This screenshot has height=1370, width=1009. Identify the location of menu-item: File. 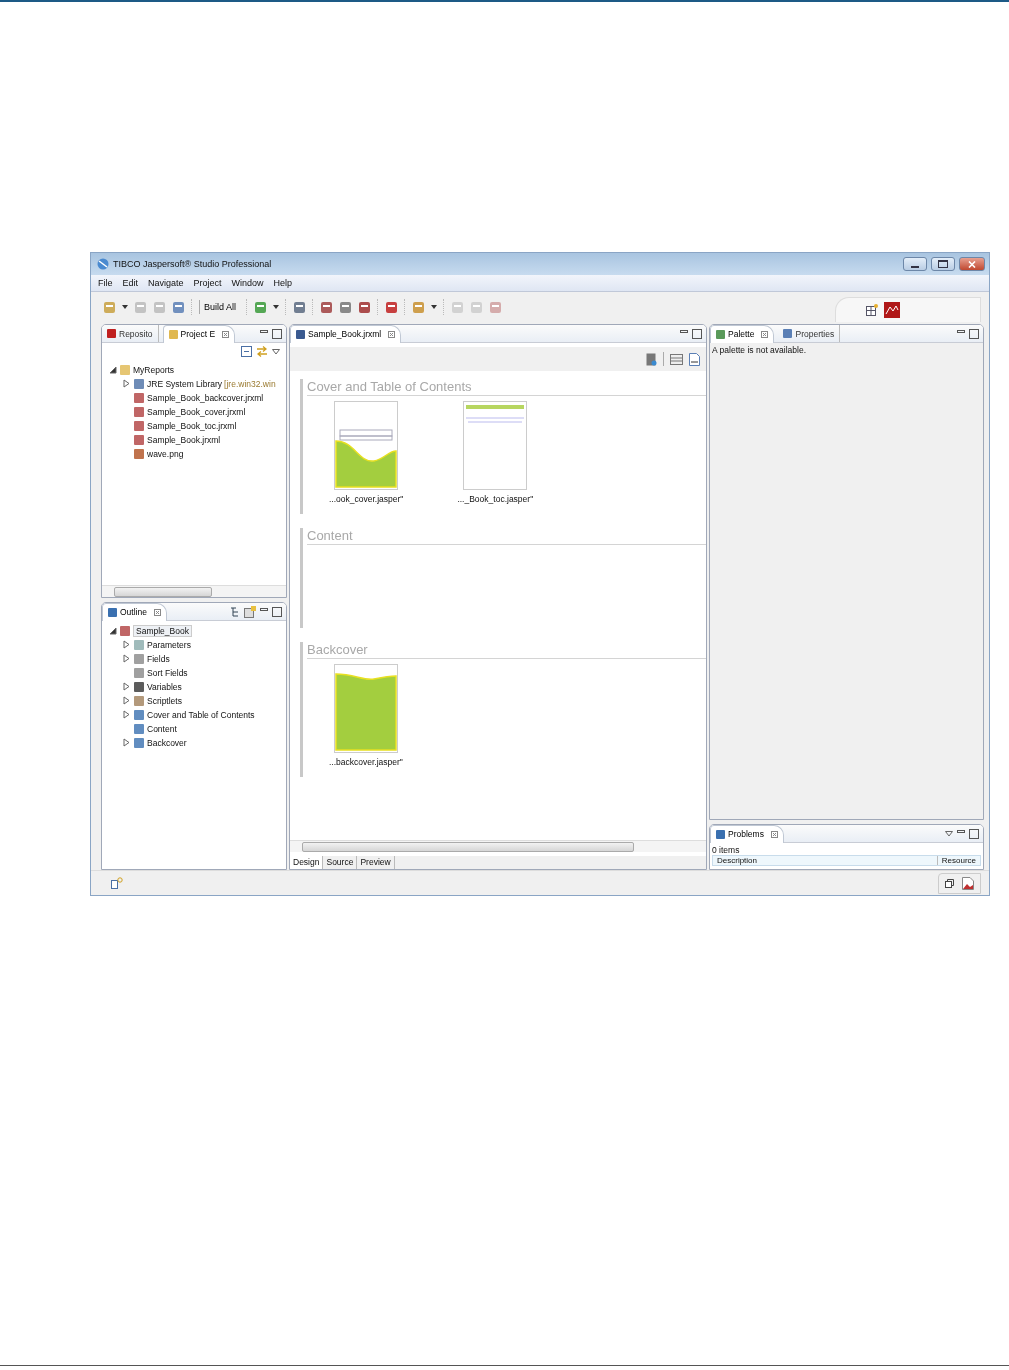
(105, 283).